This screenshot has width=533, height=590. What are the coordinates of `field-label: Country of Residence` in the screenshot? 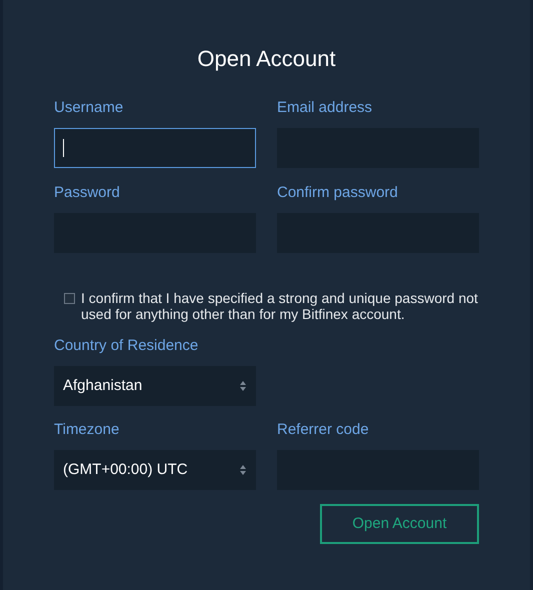 It's located at (127, 346).